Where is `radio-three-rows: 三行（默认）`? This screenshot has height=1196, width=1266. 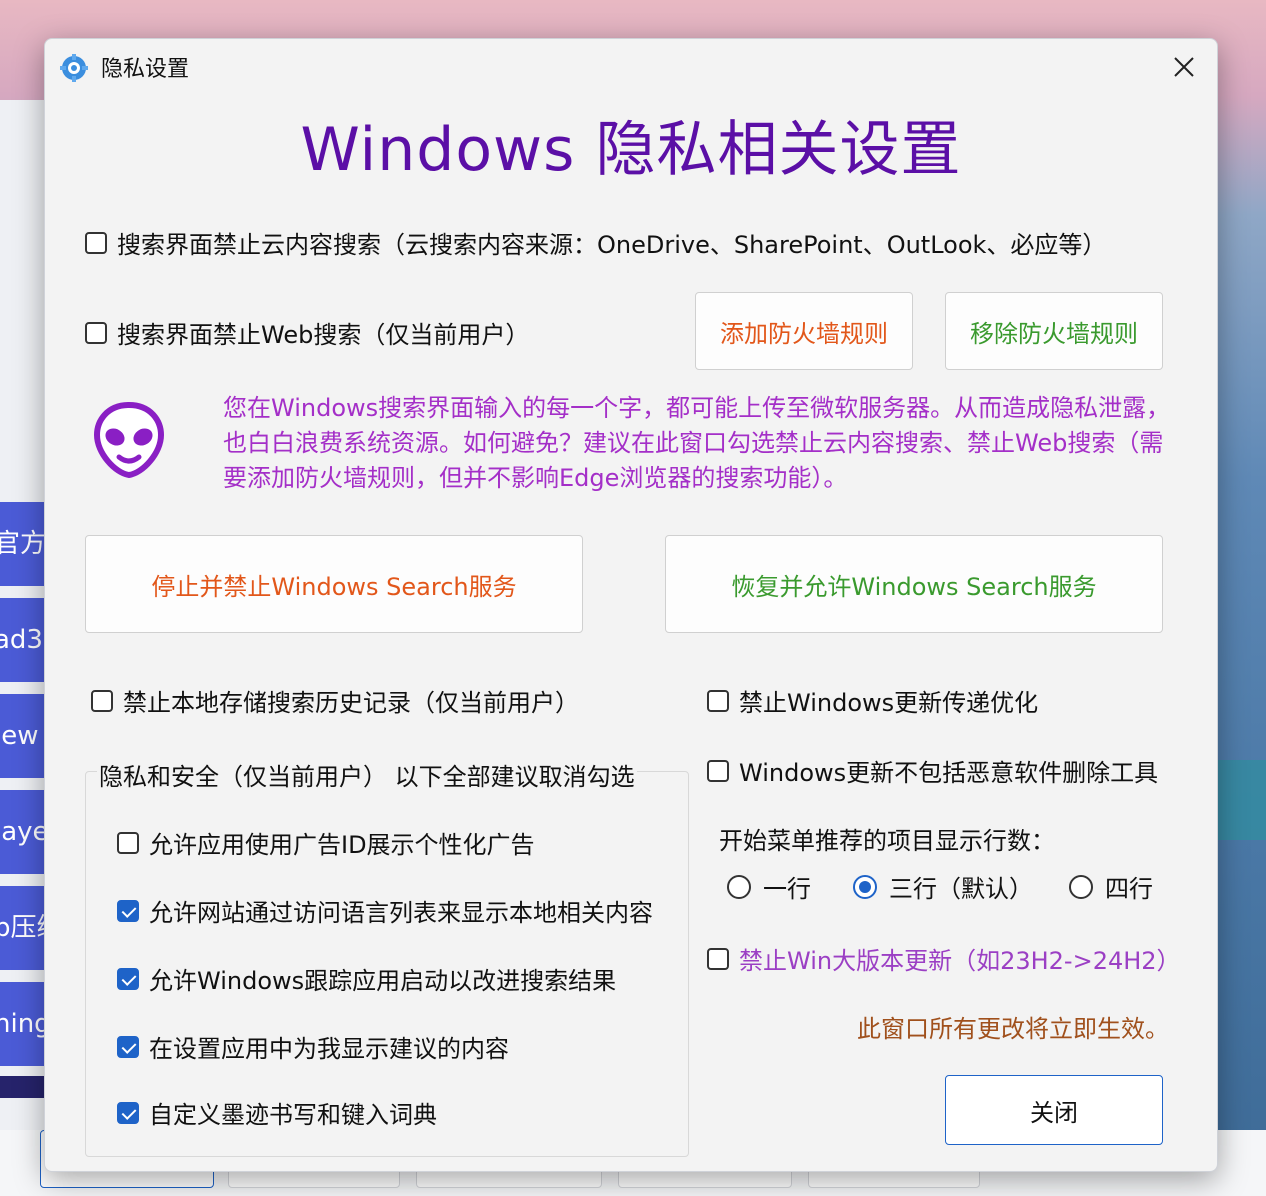 radio-three-rows: 三行（默认） is located at coordinates (943, 886).